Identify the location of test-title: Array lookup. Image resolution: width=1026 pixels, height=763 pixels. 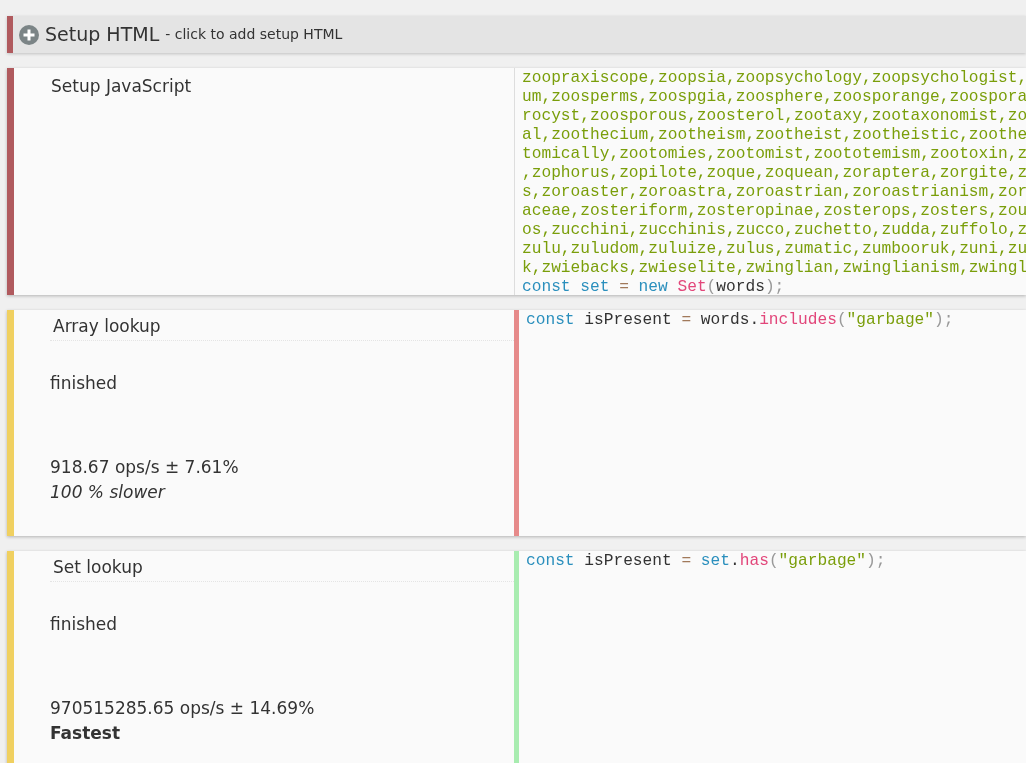
(282, 325).